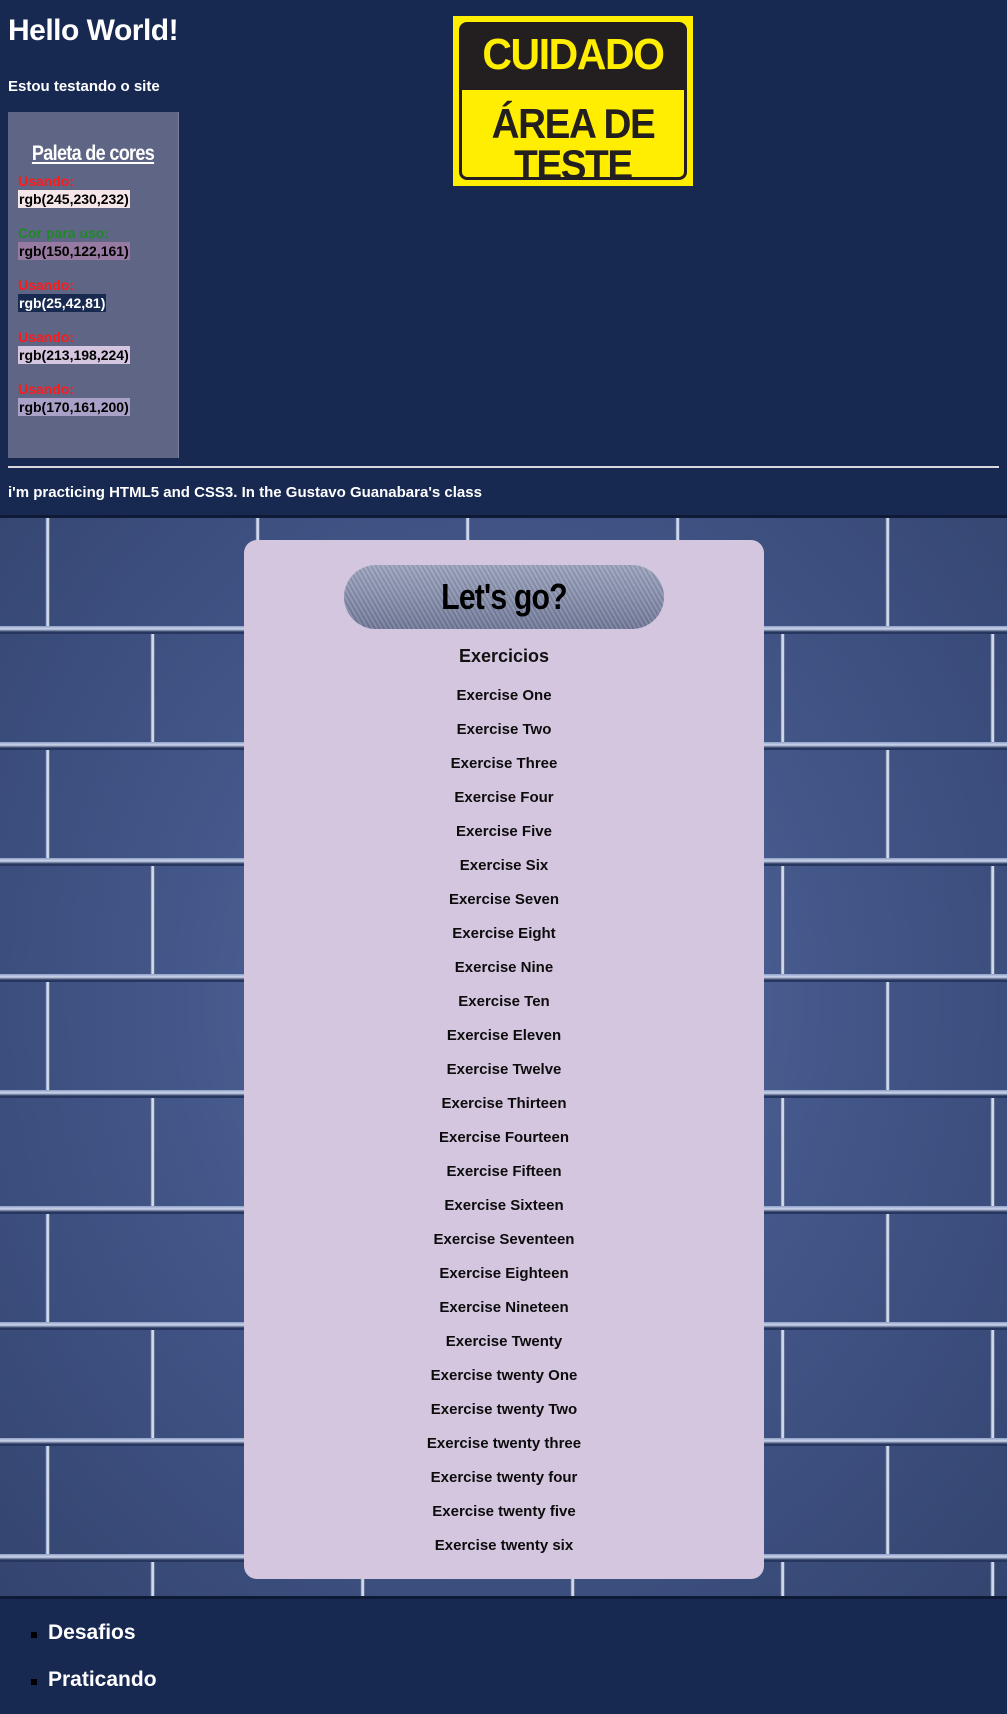 Image resolution: width=1007 pixels, height=1714 pixels. What do you see at coordinates (504, 1009) in the screenshot?
I see `exercise-link: Exercise Ten` at bounding box center [504, 1009].